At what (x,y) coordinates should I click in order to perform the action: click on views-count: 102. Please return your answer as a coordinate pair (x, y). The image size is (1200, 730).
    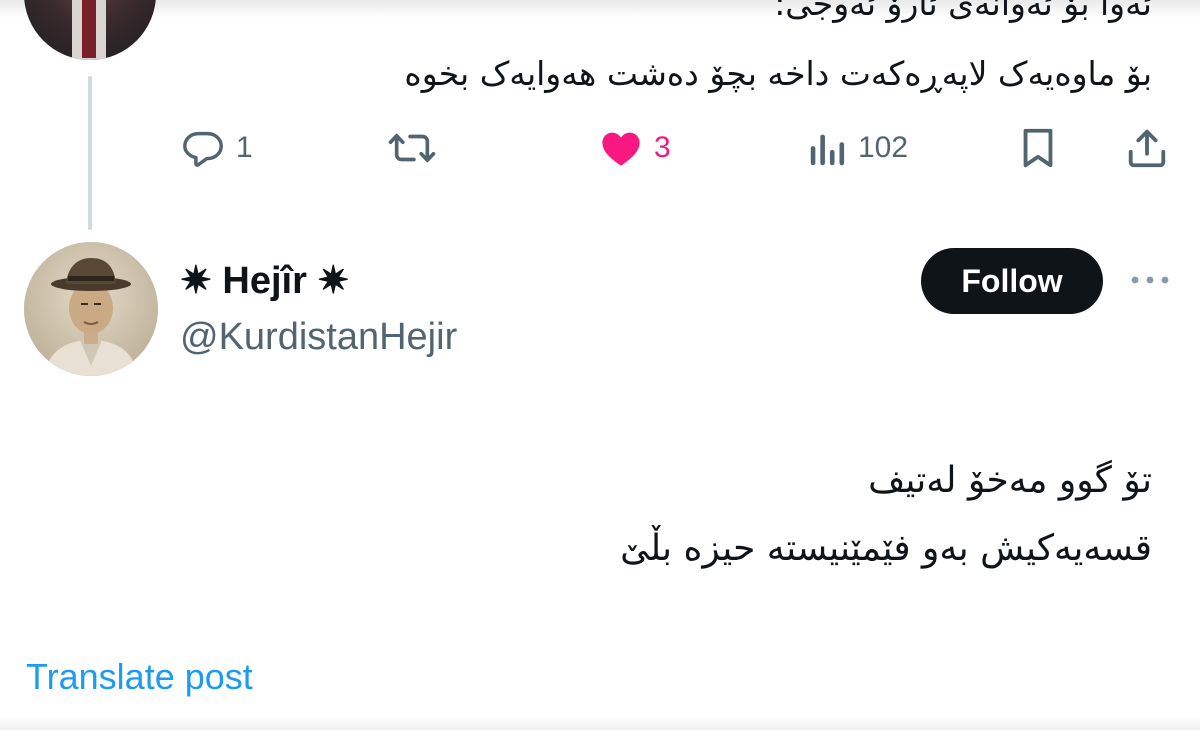
    Looking at the image, I should click on (883, 147).